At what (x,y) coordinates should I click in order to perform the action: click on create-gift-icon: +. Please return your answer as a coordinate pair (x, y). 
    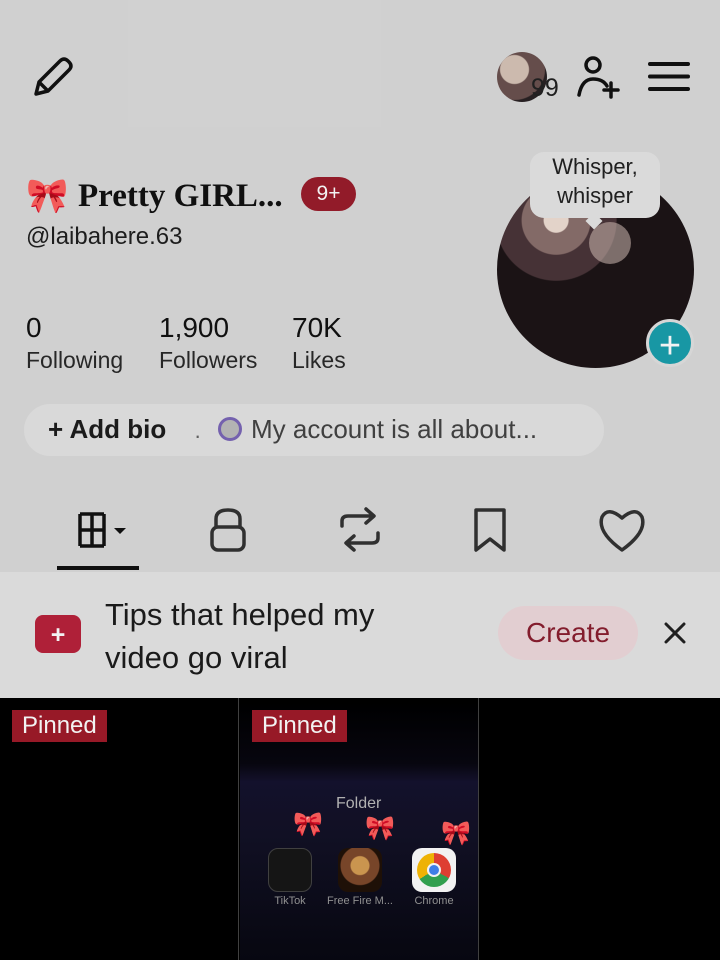
    Looking at the image, I should click on (58, 634).